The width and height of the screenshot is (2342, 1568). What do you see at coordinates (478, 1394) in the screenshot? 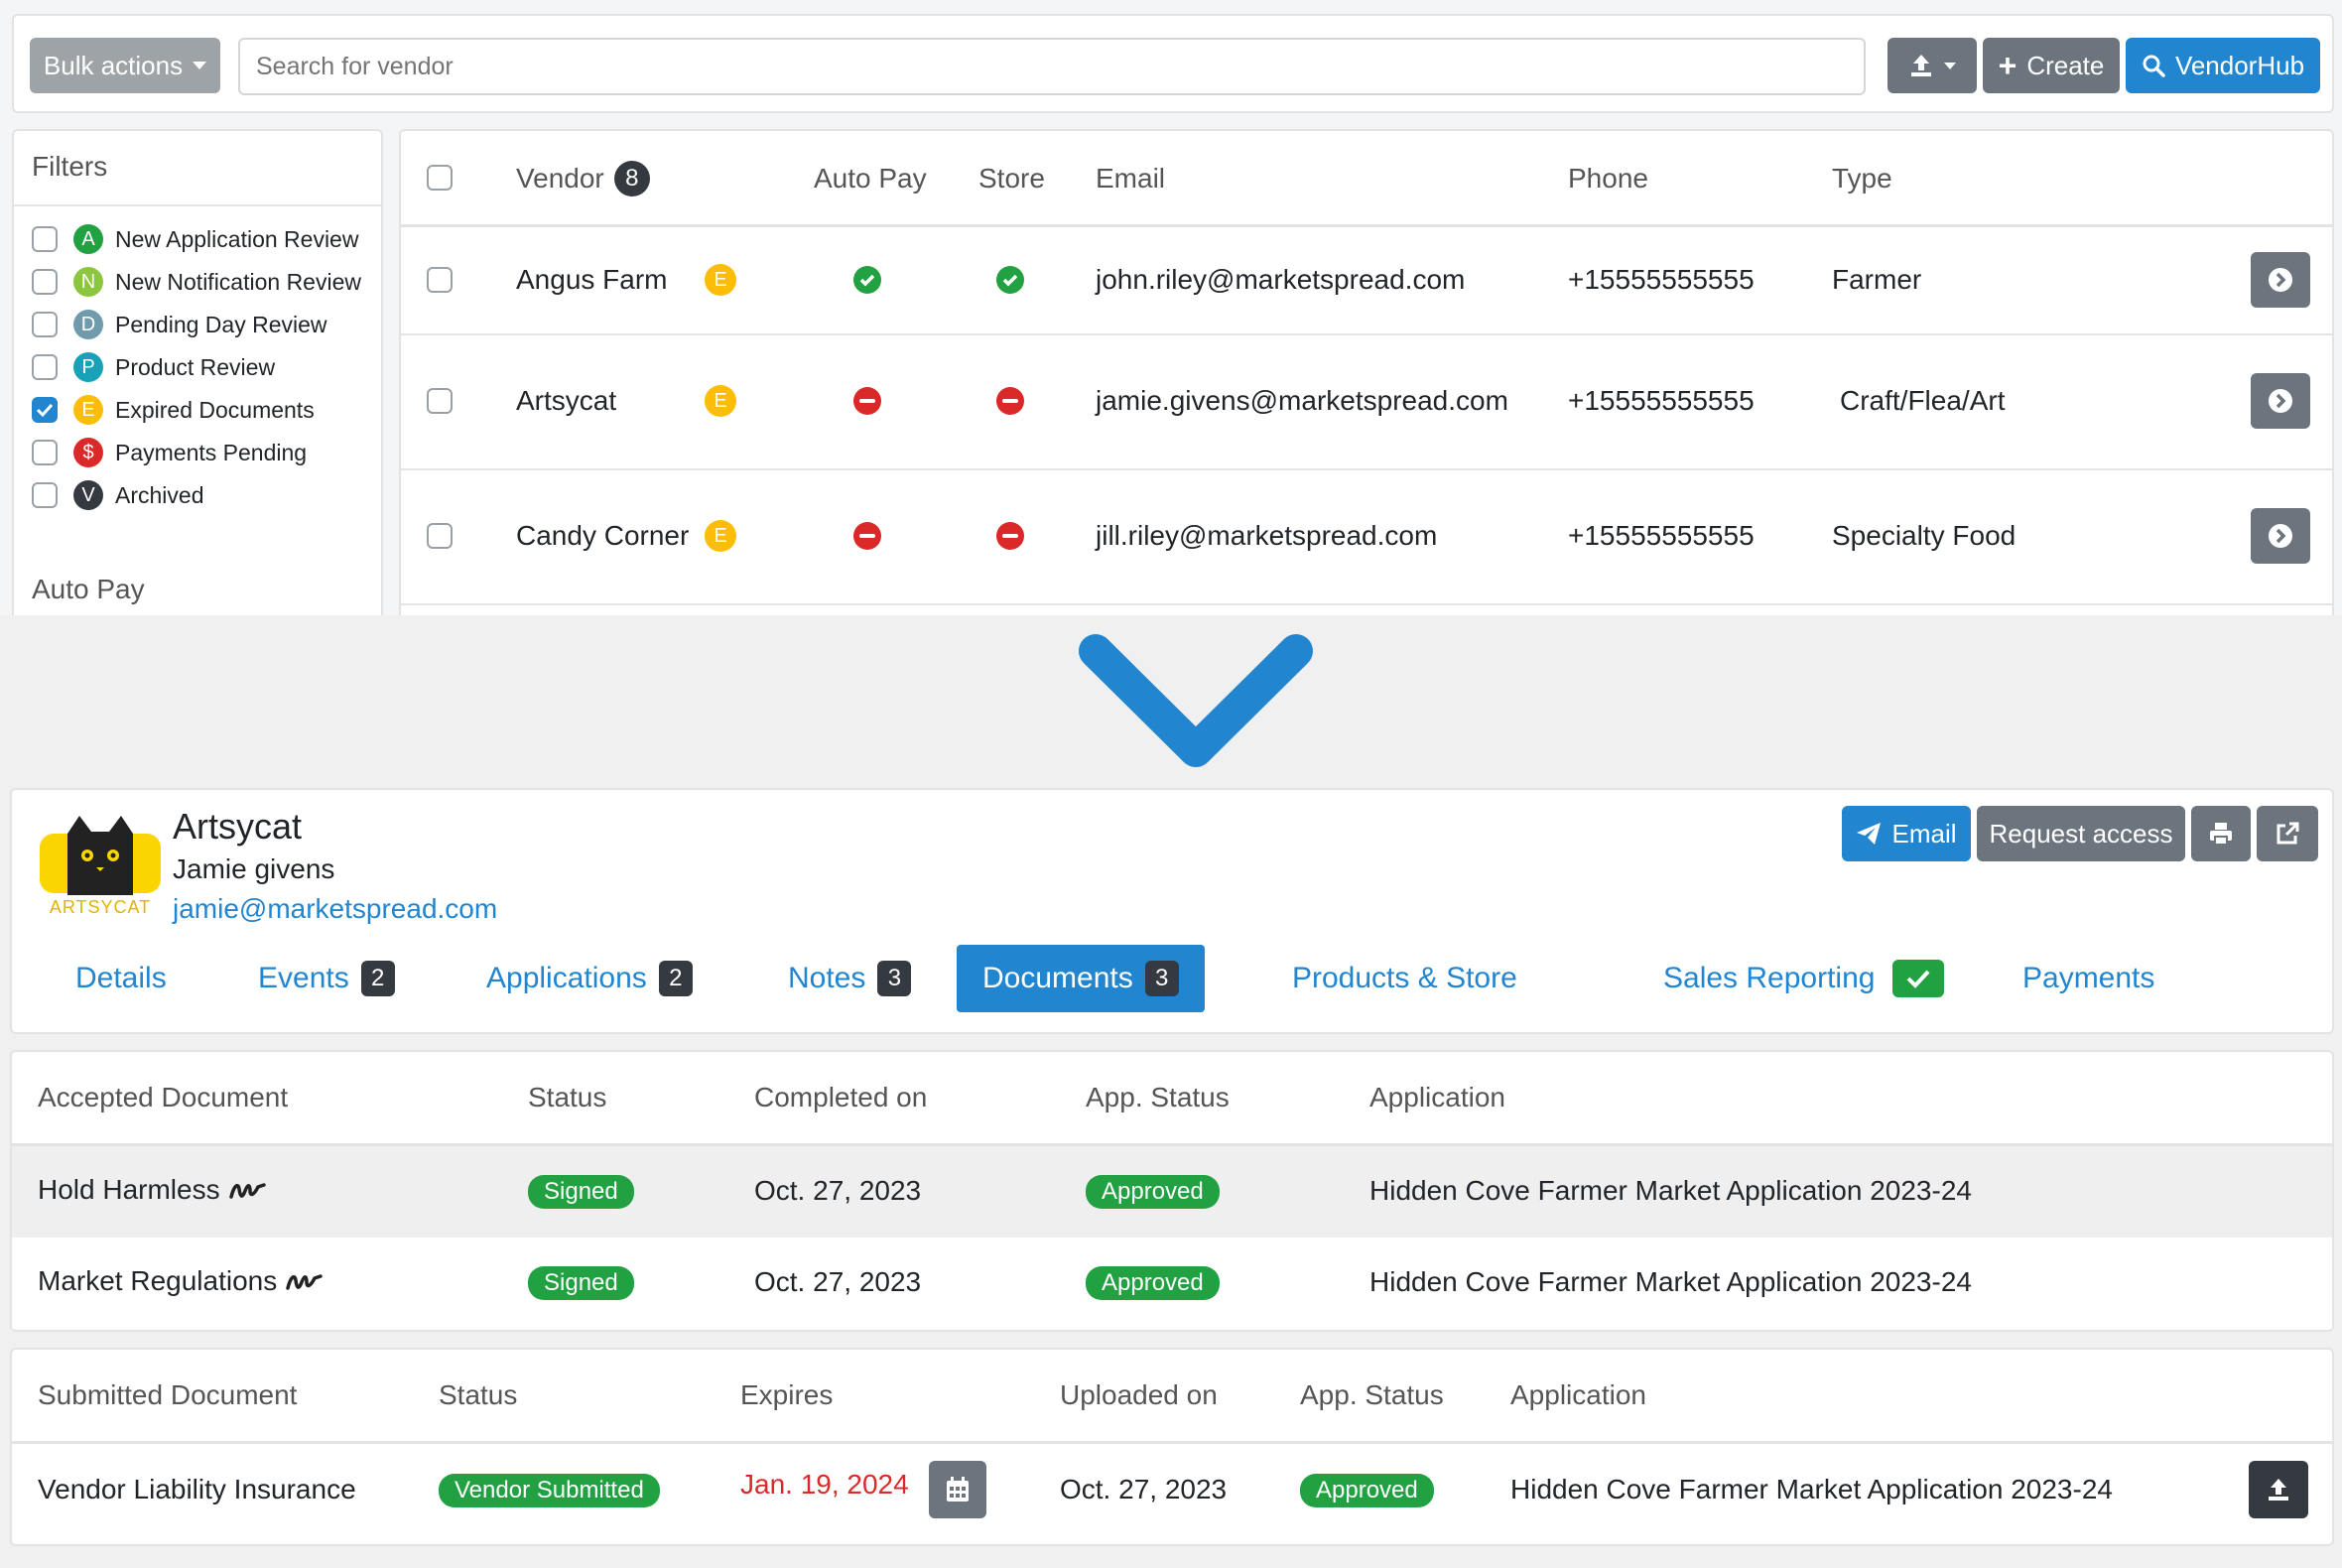
I see `col-status: Status` at bounding box center [478, 1394].